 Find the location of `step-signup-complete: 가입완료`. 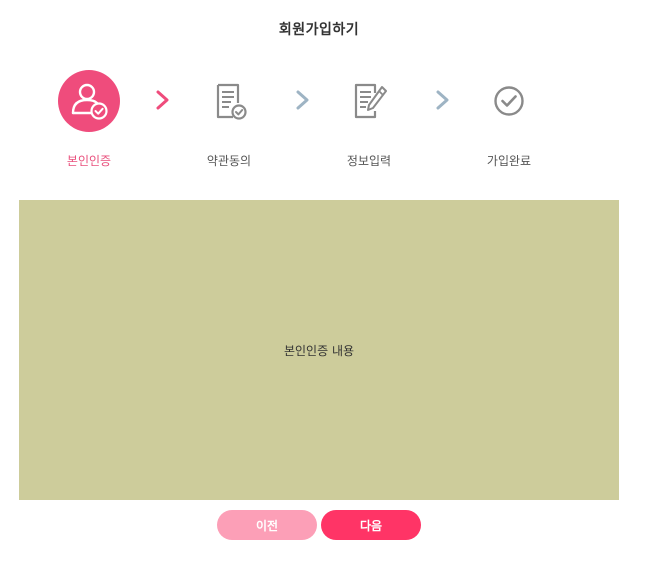

step-signup-complete: 가입완료 is located at coordinates (509, 119).